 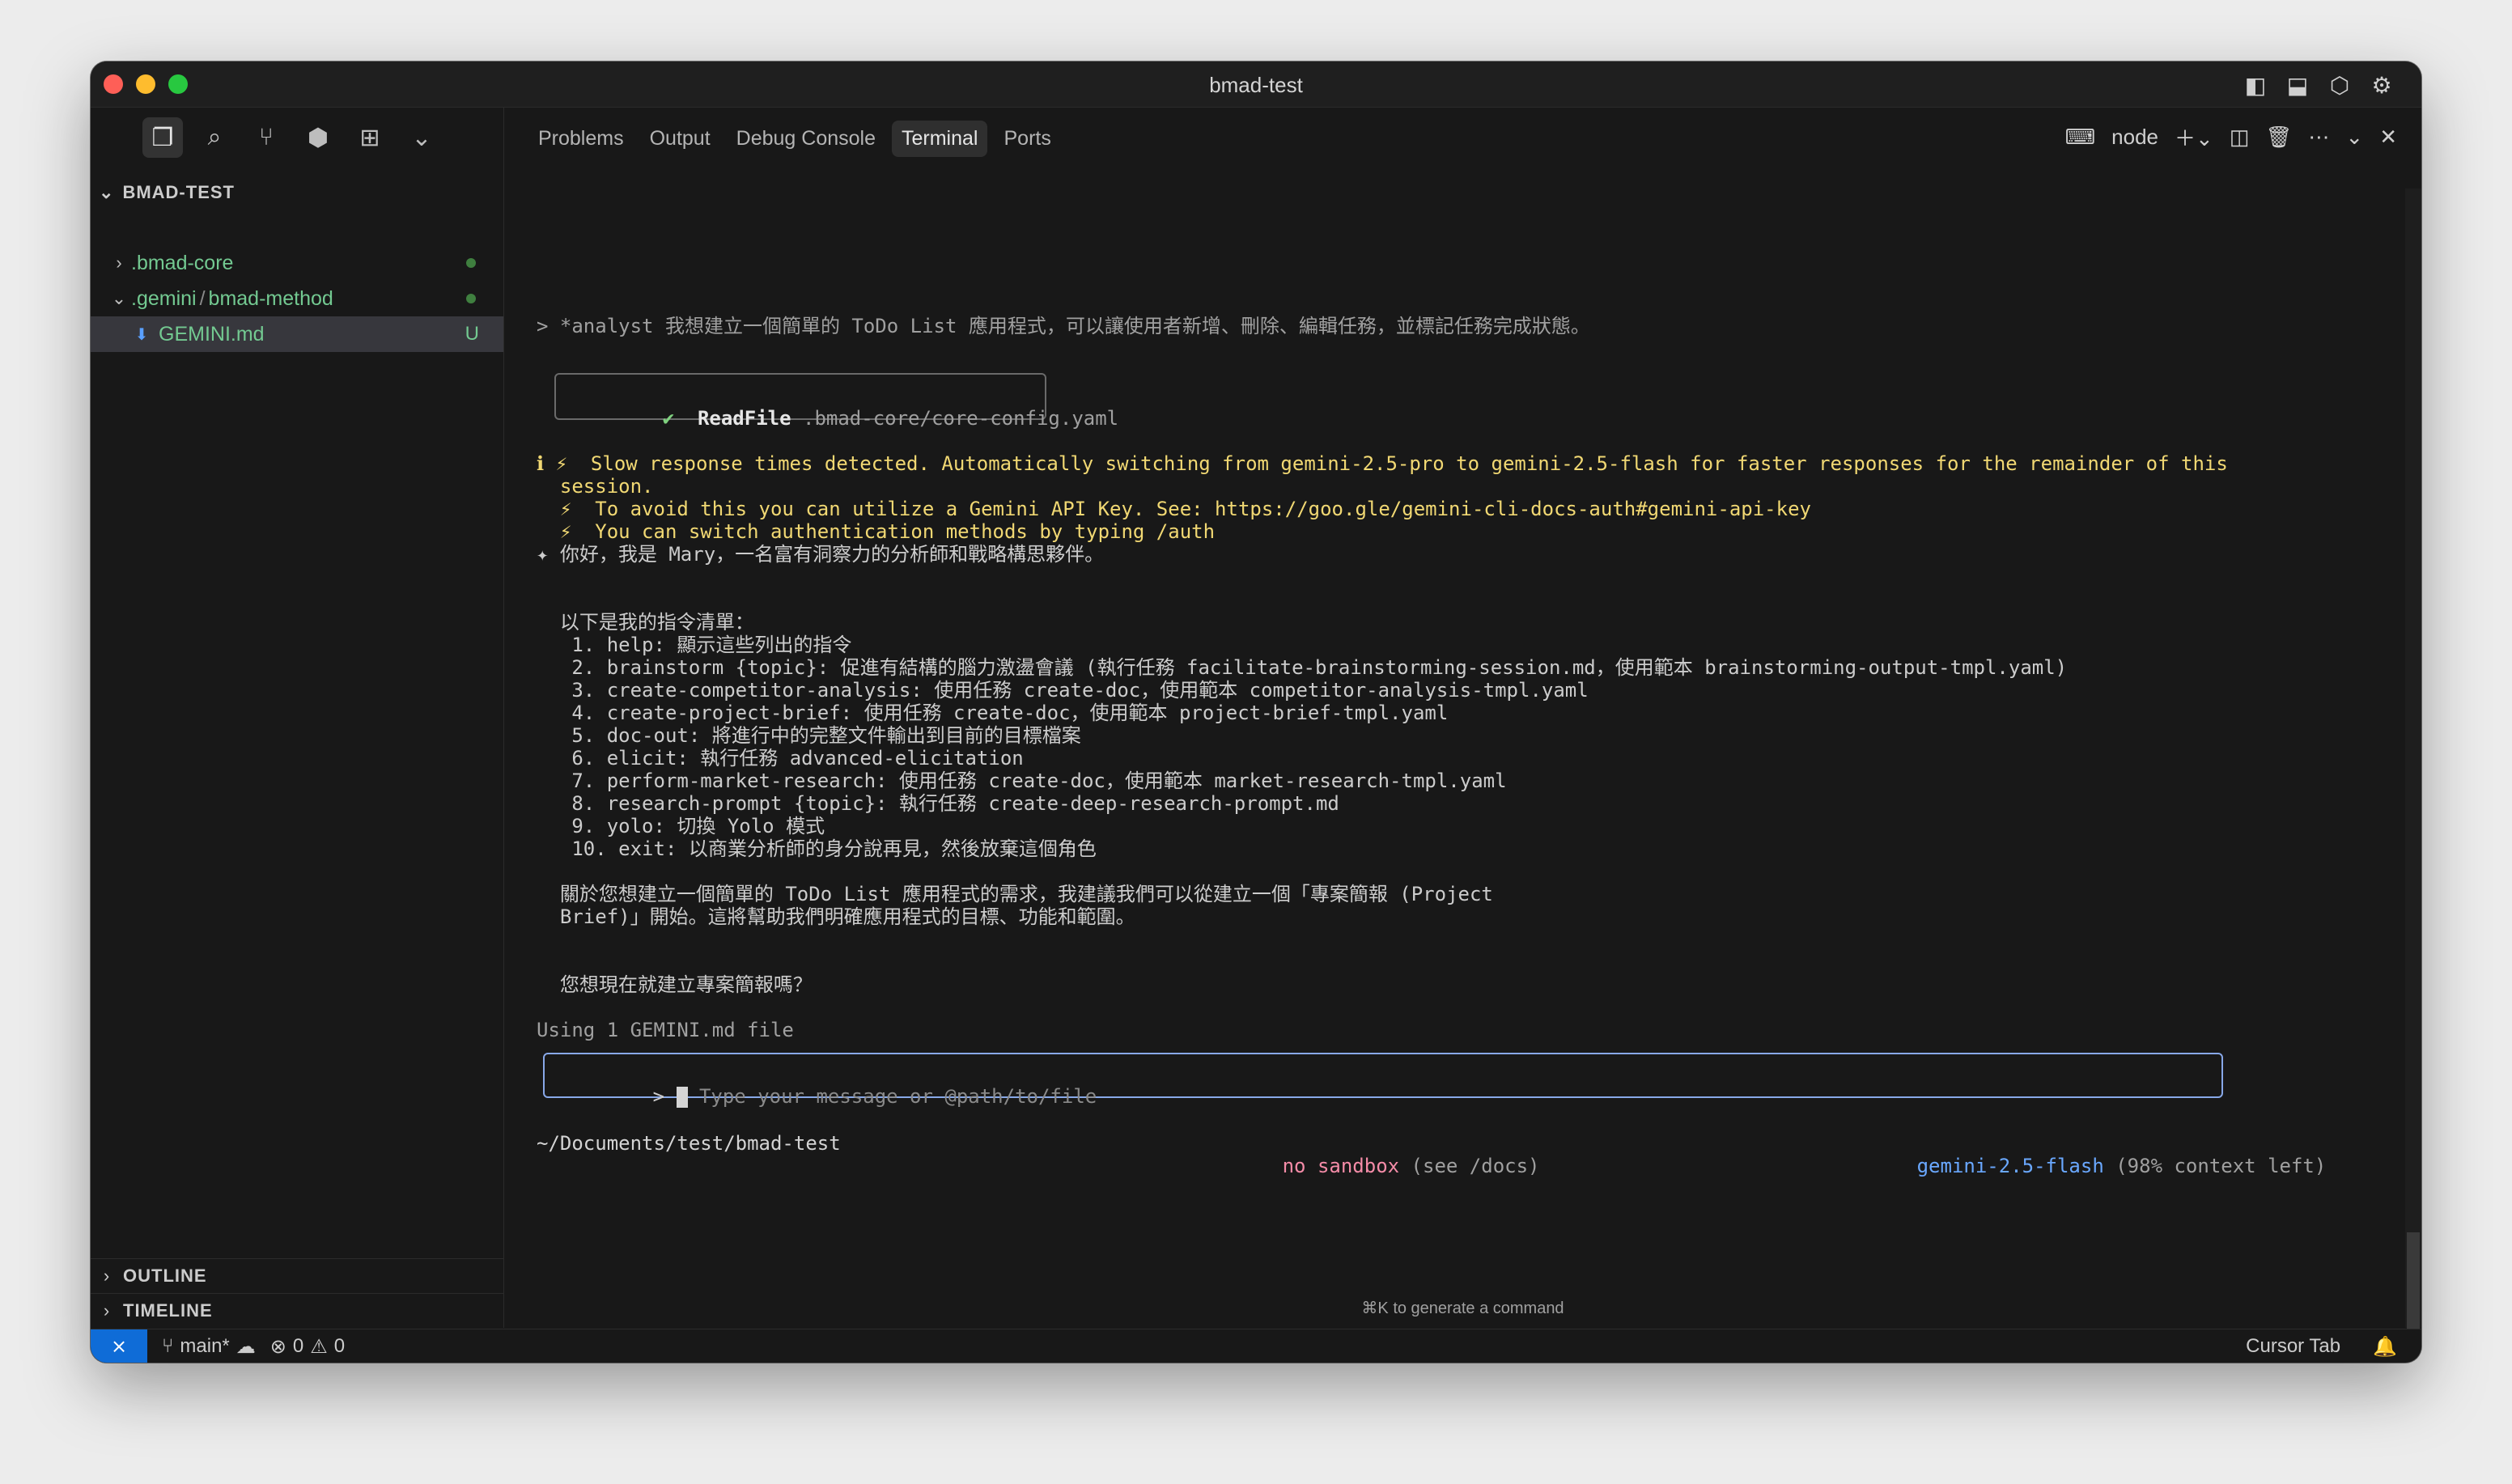 I want to click on model-status: gemini-2.5-flash (98% context left), so click(x=2075, y=1166).